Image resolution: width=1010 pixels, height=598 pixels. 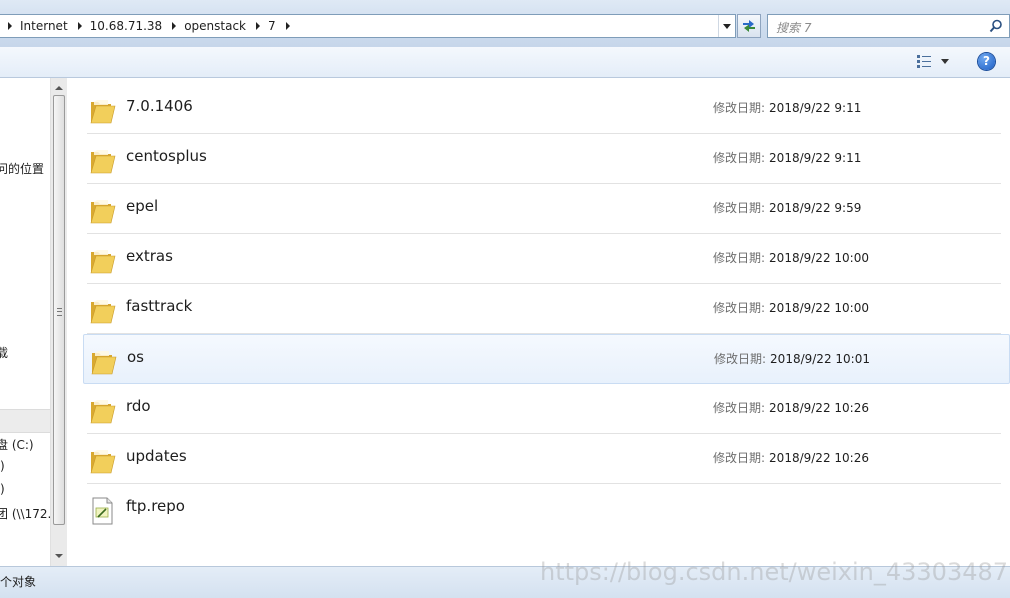 I want to click on chevron-down-icon, so click(x=727, y=26).